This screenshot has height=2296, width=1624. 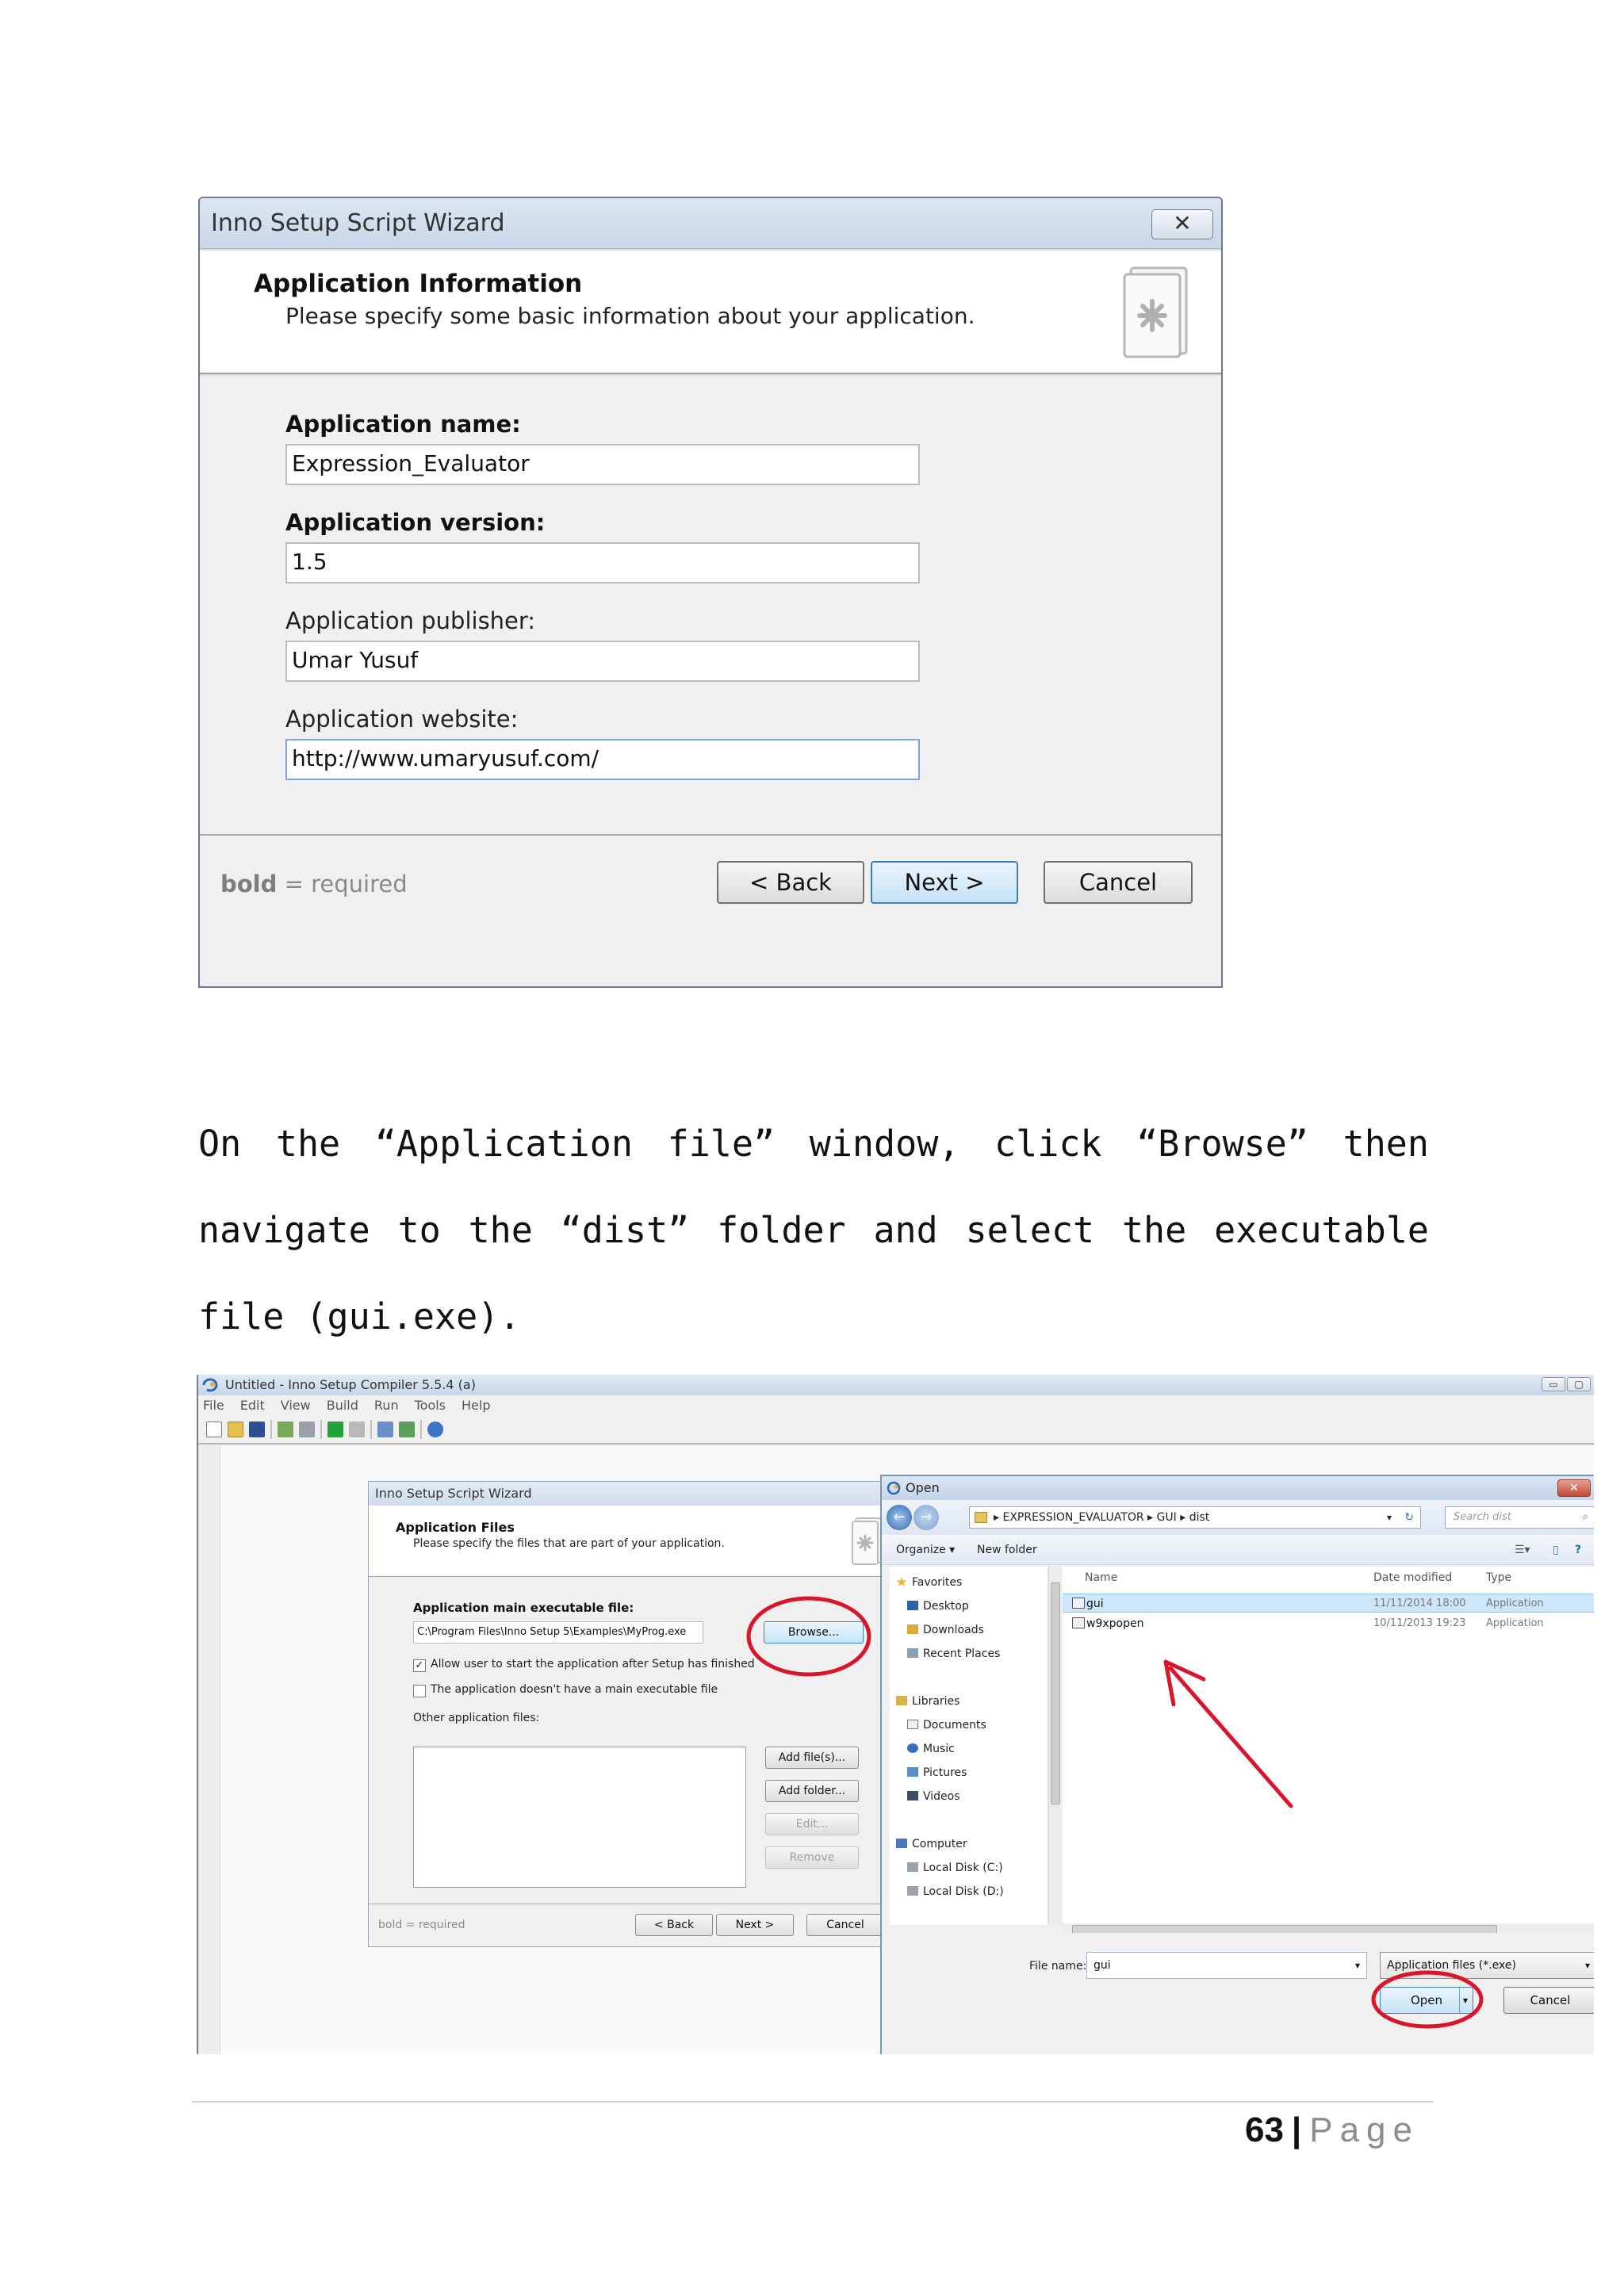 I want to click on menu-file: File, so click(x=213, y=1406).